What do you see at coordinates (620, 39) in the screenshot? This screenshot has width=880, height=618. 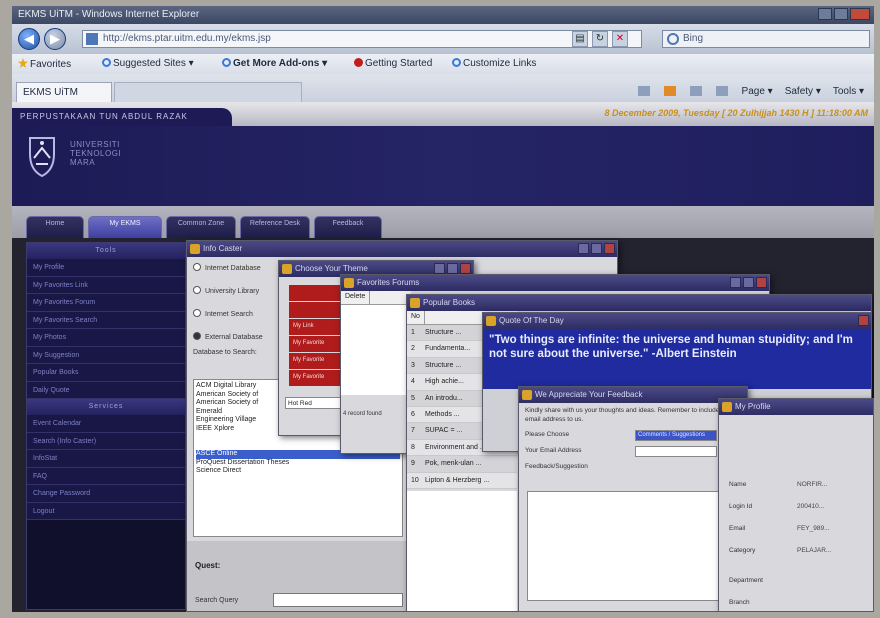 I see `stop-icon: ✕` at bounding box center [620, 39].